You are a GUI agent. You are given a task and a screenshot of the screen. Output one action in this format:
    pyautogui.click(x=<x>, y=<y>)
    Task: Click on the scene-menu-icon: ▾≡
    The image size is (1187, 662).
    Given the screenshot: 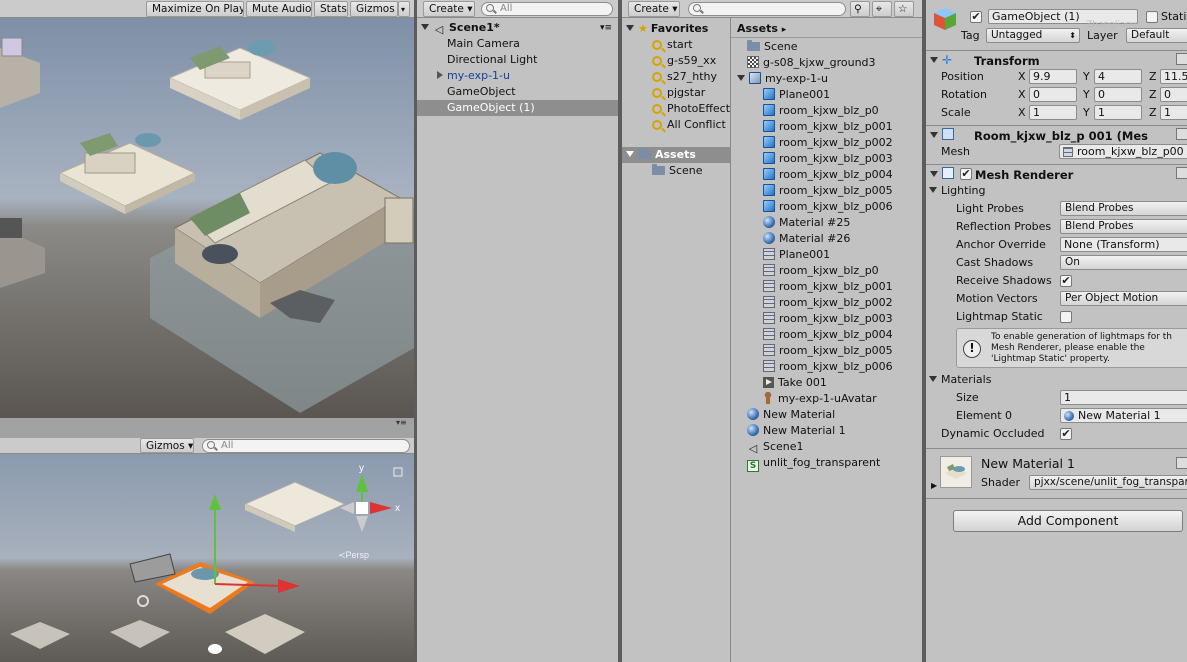 What is the action you would take?
    pyautogui.click(x=606, y=28)
    